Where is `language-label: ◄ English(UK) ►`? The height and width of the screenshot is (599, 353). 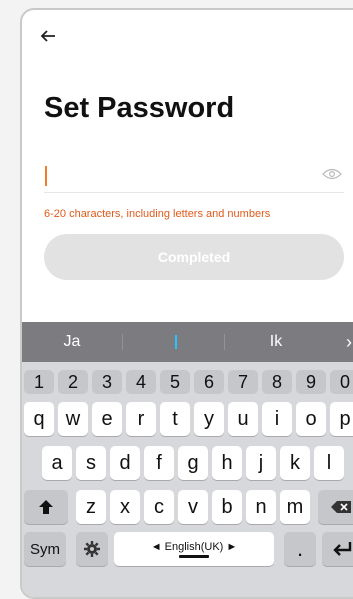
language-label: ◄ English(UK) ► is located at coordinates (194, 546).